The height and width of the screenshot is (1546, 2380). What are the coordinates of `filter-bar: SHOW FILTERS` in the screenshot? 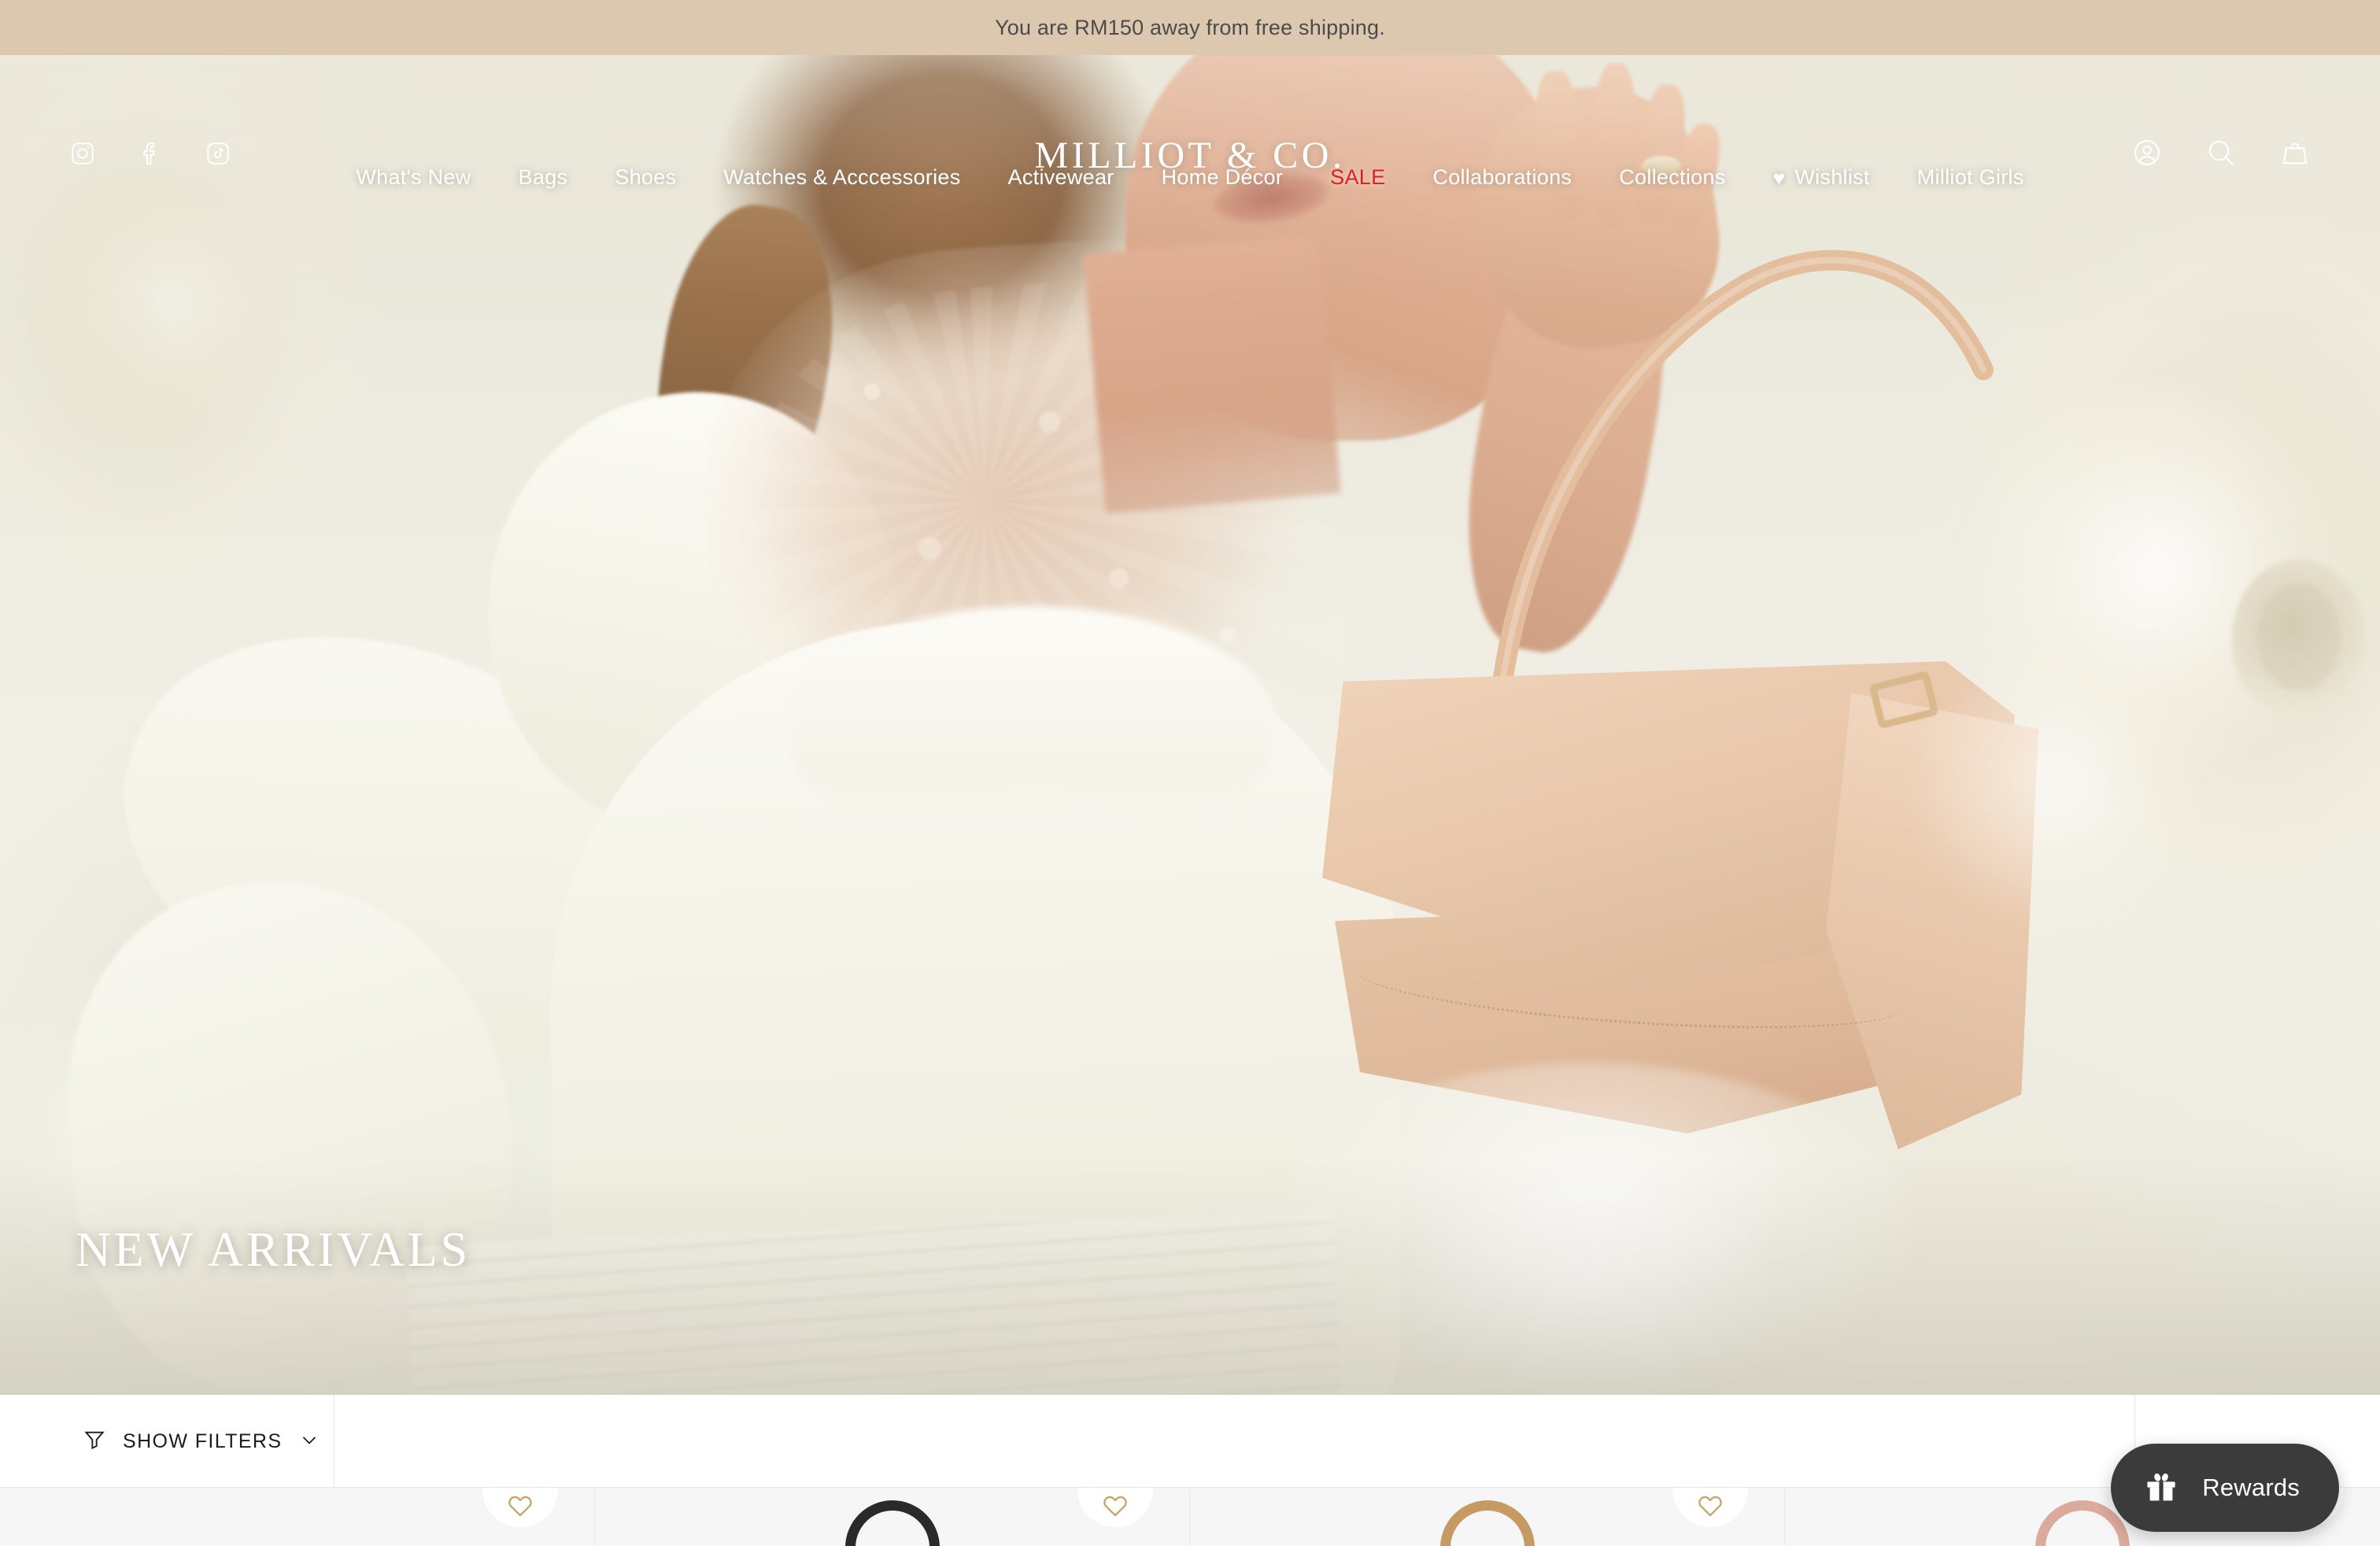 It's located at (1190, 1442).